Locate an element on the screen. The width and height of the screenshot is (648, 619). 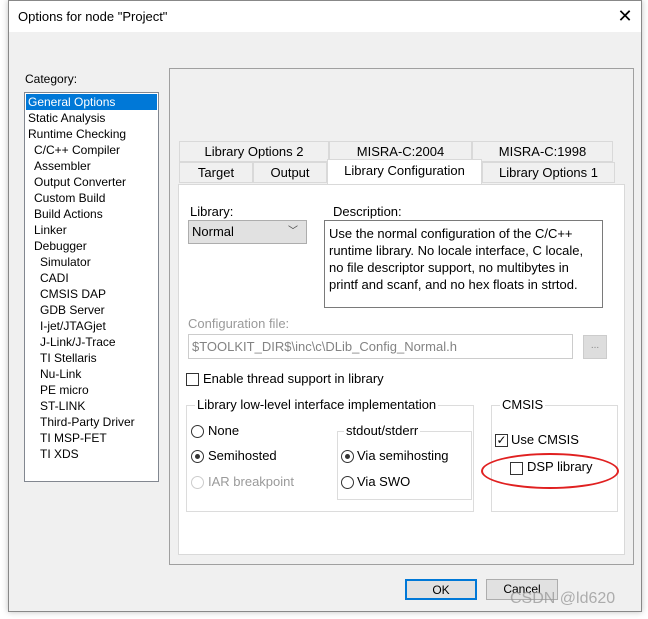
category-item: Runtime Checking is located at coordinates (91, 134).